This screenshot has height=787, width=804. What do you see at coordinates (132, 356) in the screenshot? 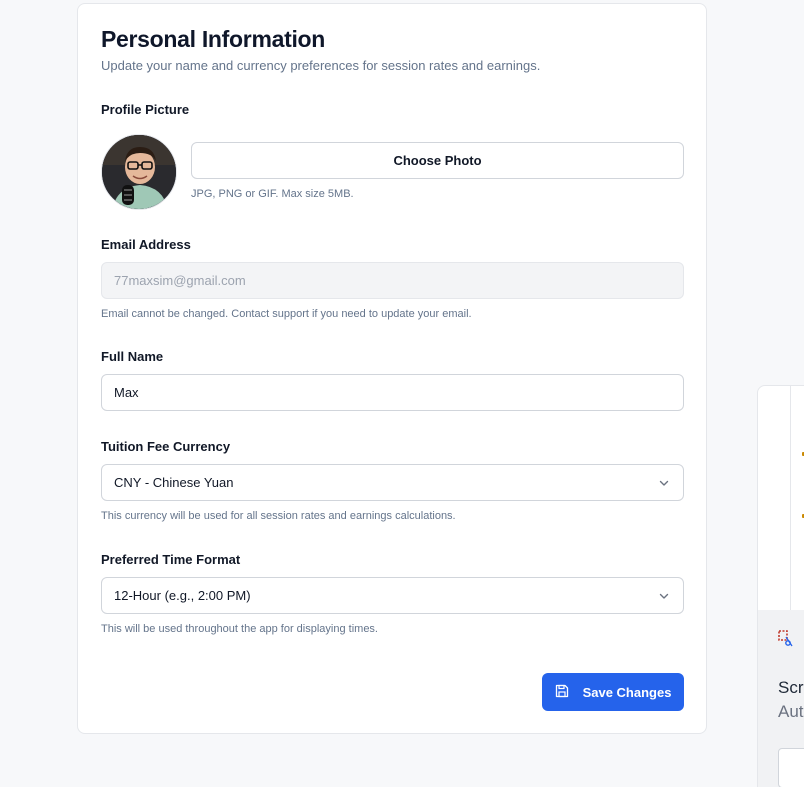
I see `full-name-label: Full Name` at bounding box center [132, 356].